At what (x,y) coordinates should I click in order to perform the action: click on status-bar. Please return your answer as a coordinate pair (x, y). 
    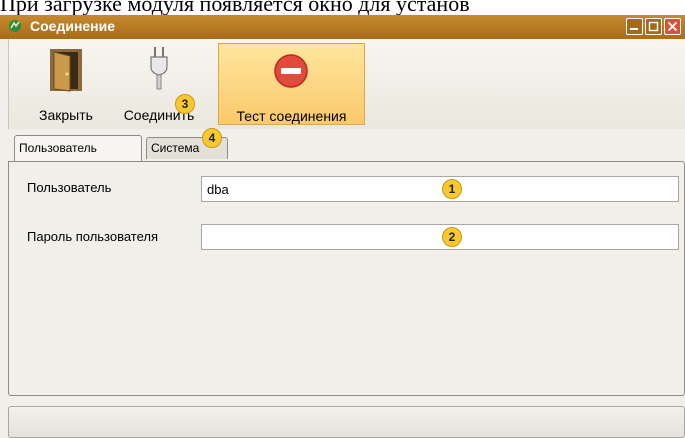
    Looking at the image, I should click on (346, 422).